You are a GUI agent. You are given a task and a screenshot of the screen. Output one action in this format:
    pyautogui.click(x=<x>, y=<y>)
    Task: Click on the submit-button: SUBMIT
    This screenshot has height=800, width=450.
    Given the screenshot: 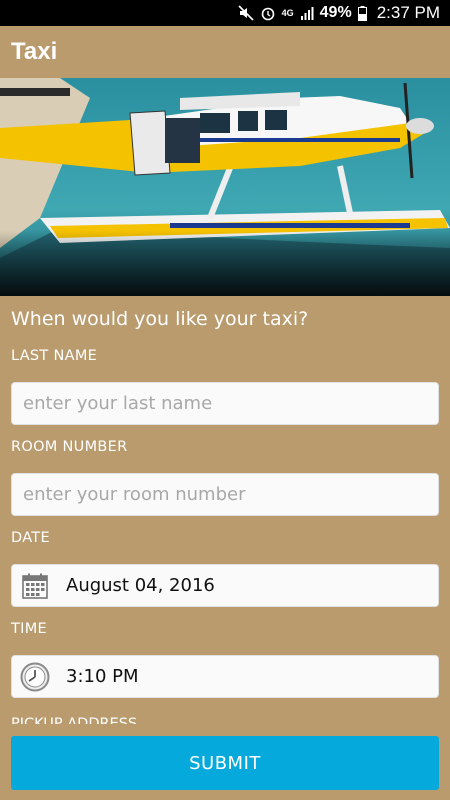 What is the action you would take?
    pyautogui.click(x=225, y=763)
    